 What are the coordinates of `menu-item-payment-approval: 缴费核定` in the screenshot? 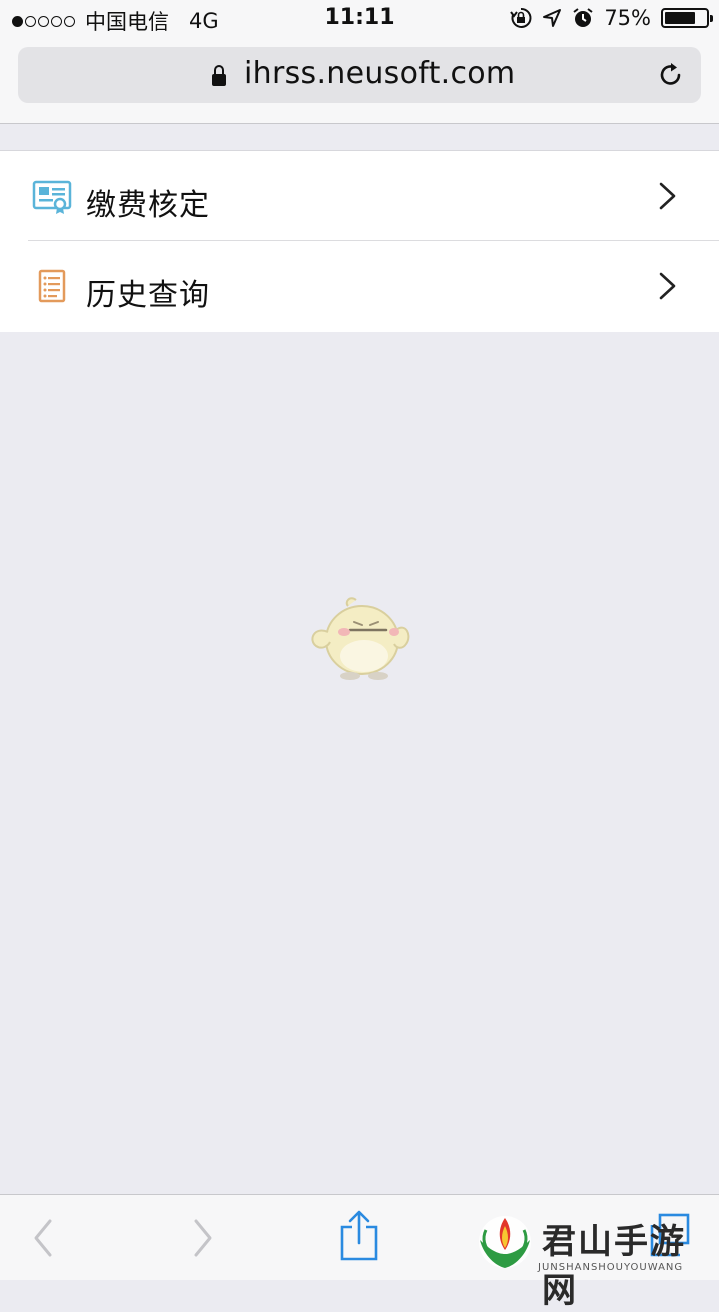 It's located at (359, 196).